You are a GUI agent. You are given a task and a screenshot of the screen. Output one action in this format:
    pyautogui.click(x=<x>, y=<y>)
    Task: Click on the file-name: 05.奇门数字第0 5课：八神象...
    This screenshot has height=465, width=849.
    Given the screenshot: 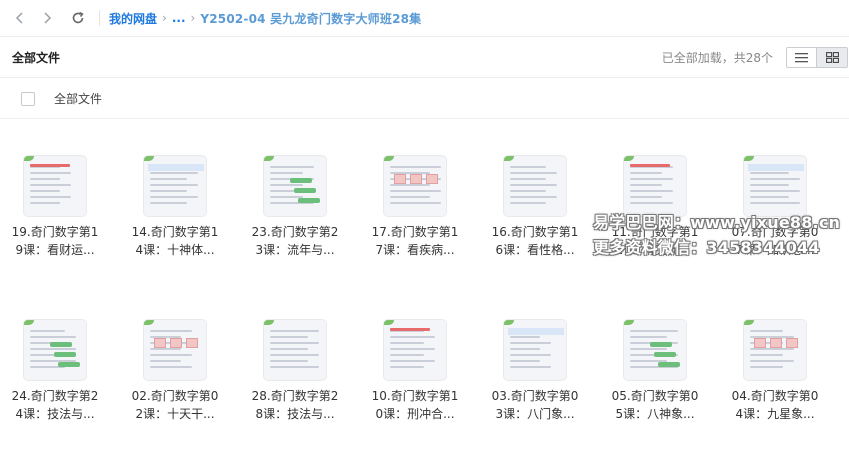 What is the action you would take?
    pyautogui.click(x=655, y=405)
    